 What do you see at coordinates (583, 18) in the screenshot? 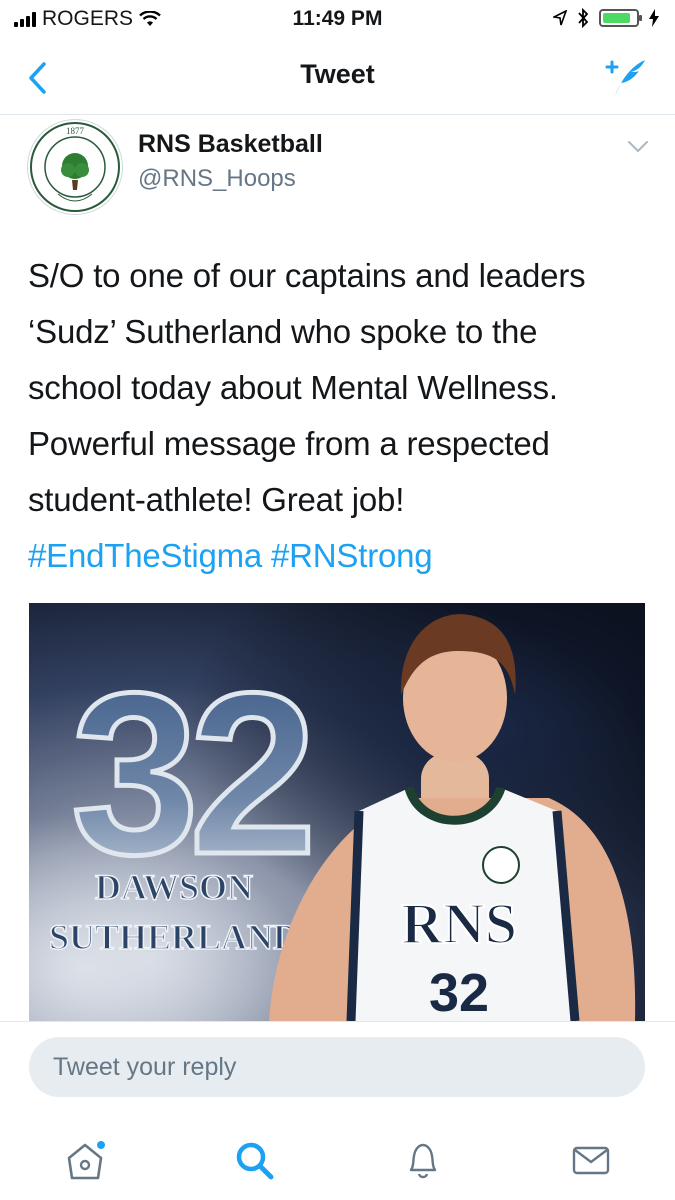
I see `bluetooth-icon` at bounding box center [583, 18].